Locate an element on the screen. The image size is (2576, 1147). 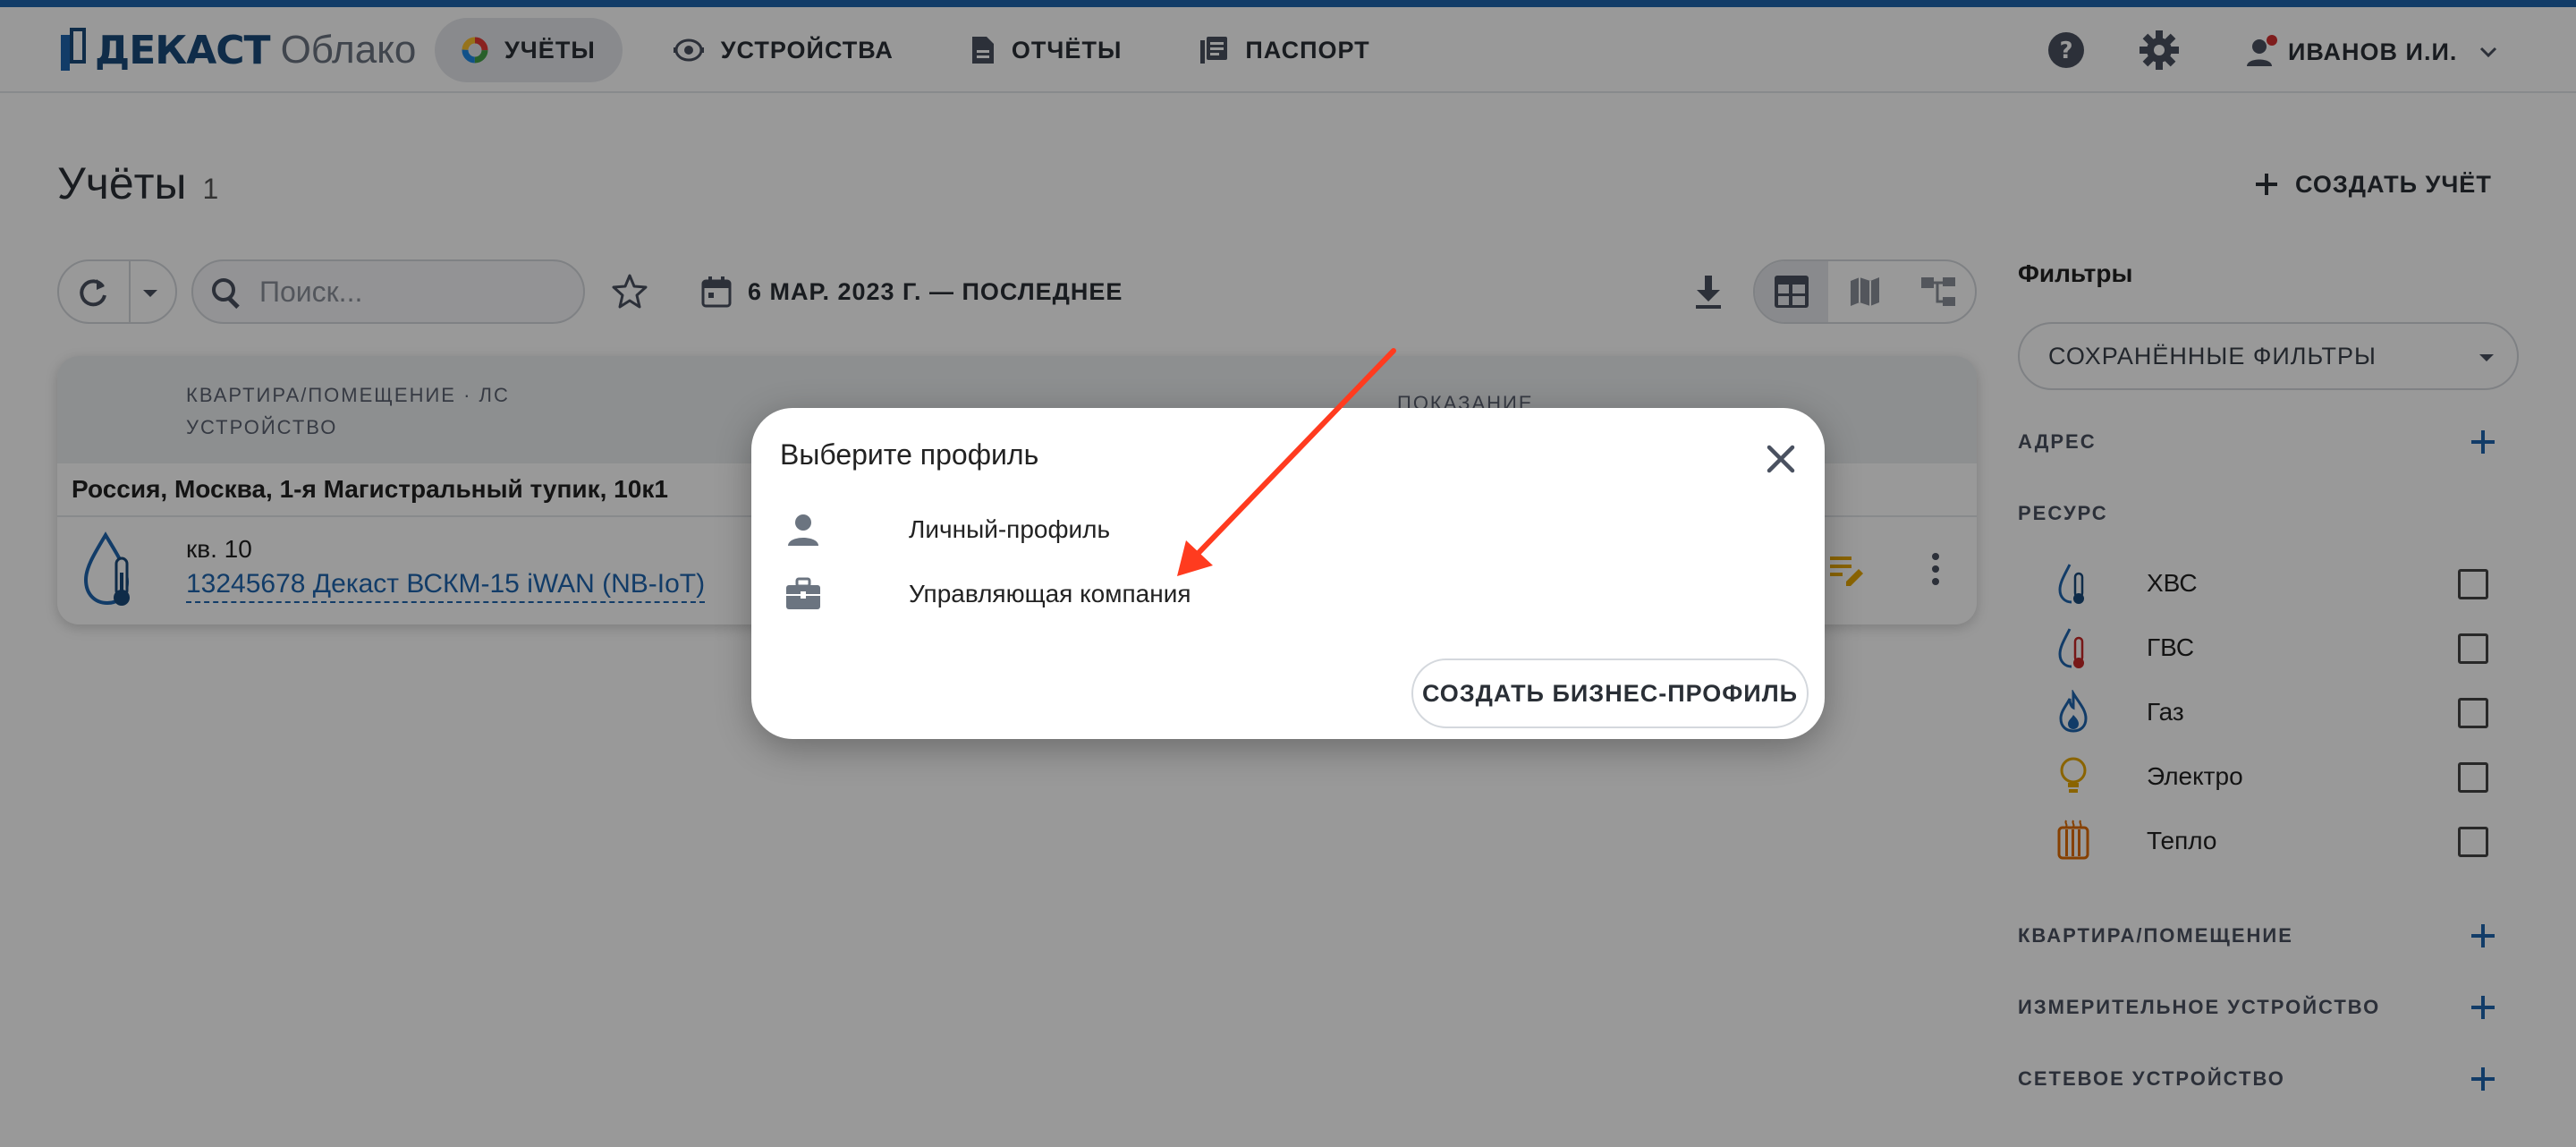
profile-option-management-company: Управляющая компания is located at coordinates (1138, 594).